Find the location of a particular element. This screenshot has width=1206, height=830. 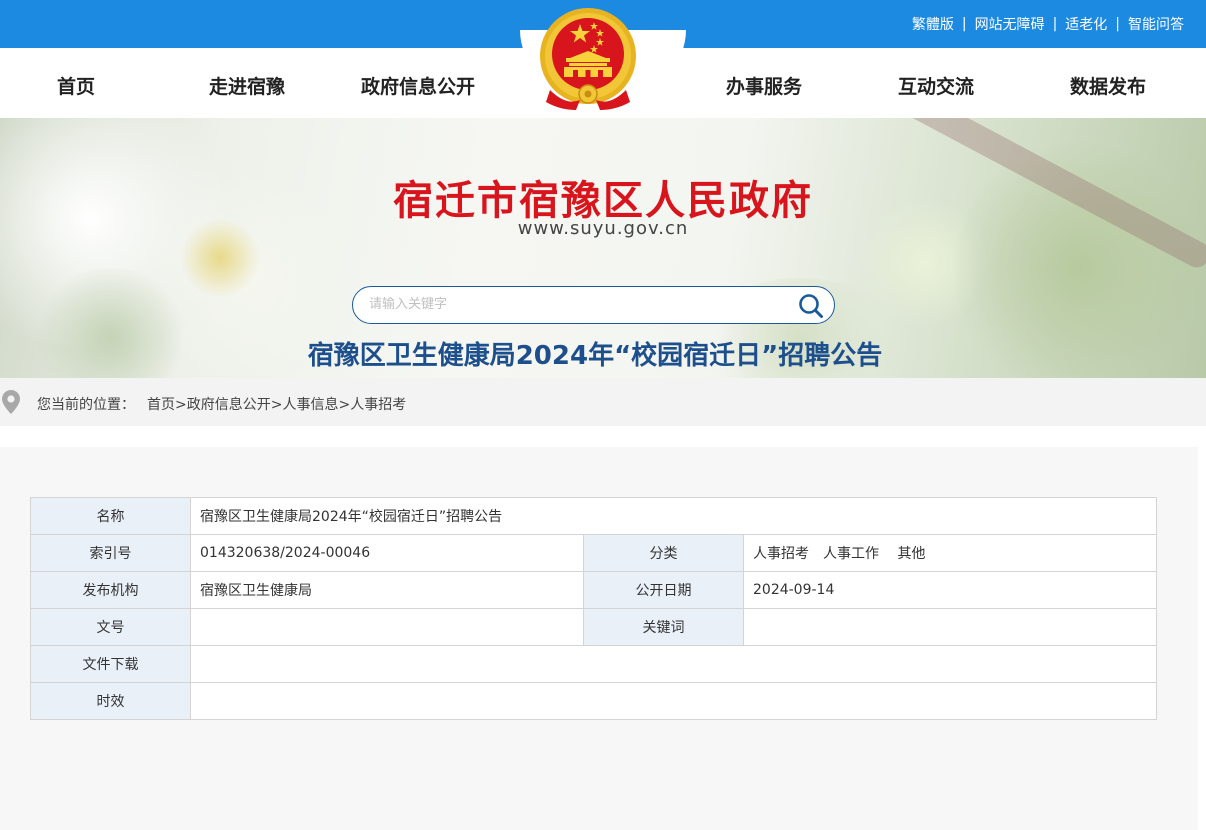

nav-services: 办事服务 is located at coordinates (764, 85).